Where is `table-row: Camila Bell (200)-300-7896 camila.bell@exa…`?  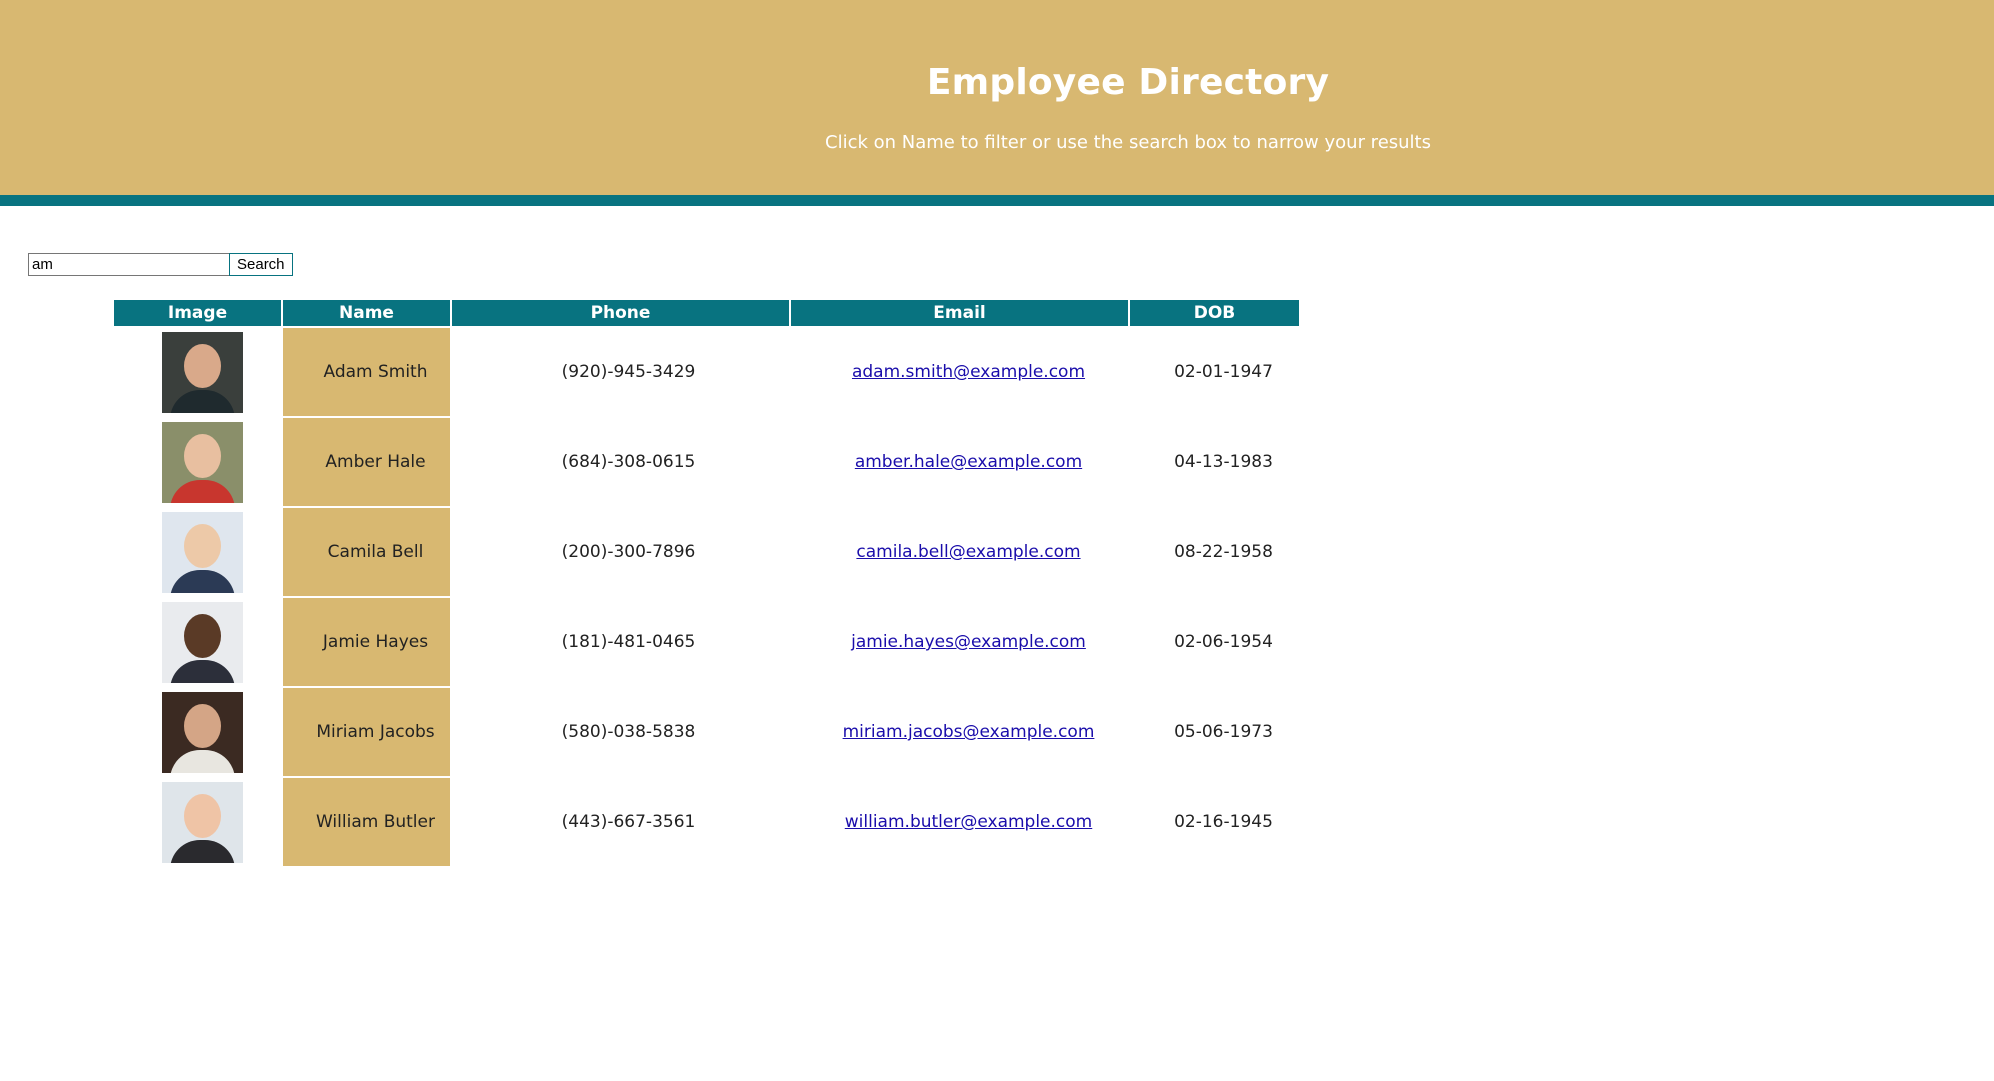
table-row: Camila Bell (200)-300-7896 camila.bell@exa… is located at coordinates (706, 552).